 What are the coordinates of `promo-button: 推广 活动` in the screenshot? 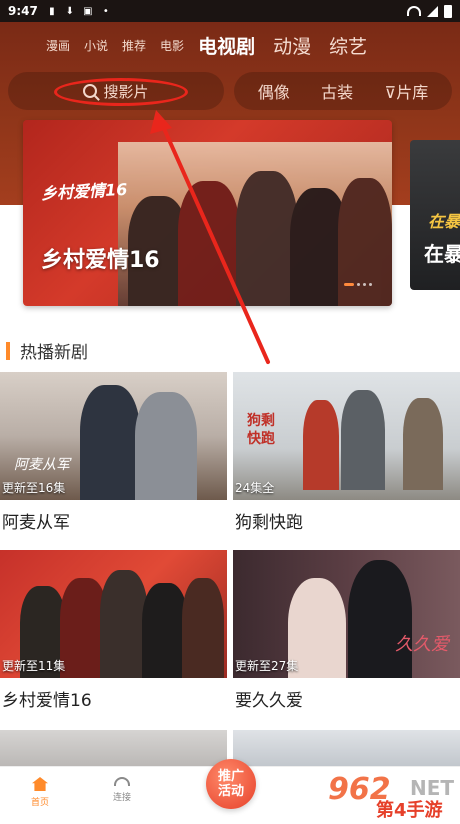 It's located at (231, 784).